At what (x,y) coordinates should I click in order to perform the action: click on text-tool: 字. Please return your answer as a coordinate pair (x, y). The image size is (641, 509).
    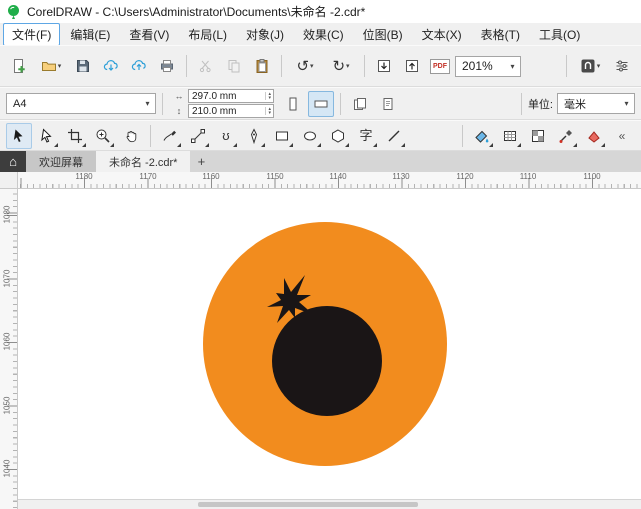
    Looking at the image, I should click on (366, 136).